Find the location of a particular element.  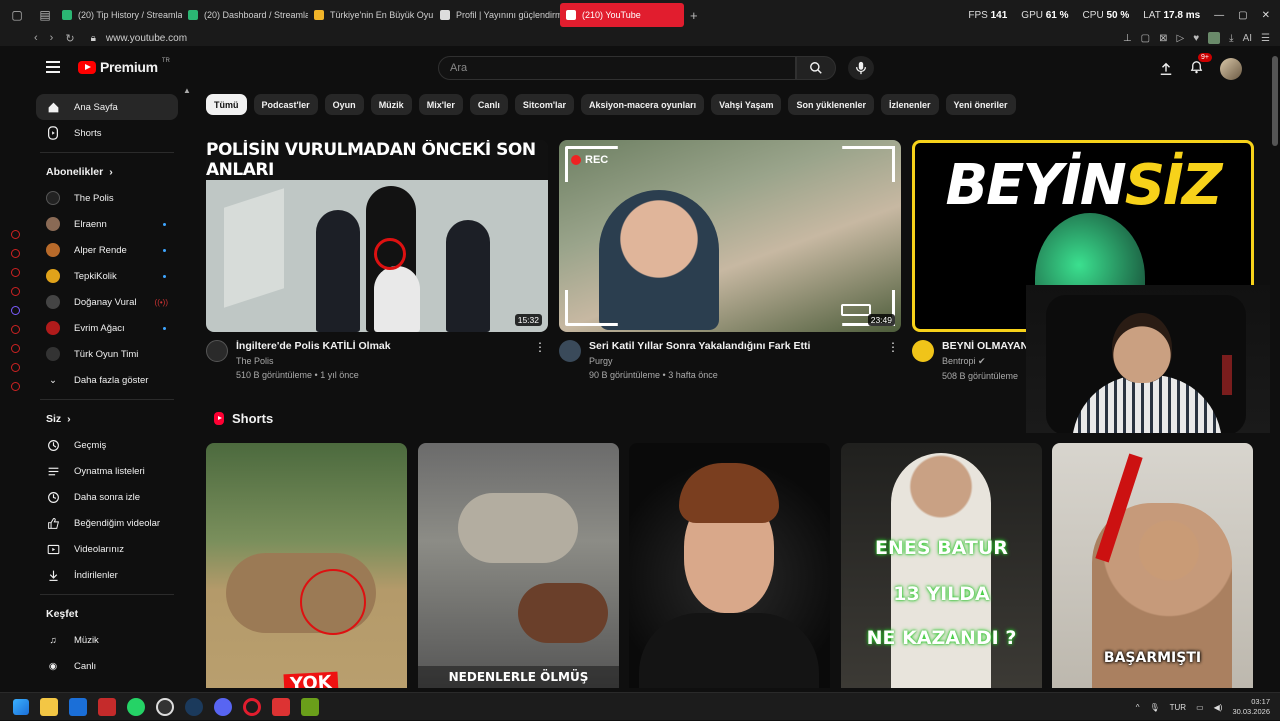

chip-music: Müzik is located at coordinates (391, 104).